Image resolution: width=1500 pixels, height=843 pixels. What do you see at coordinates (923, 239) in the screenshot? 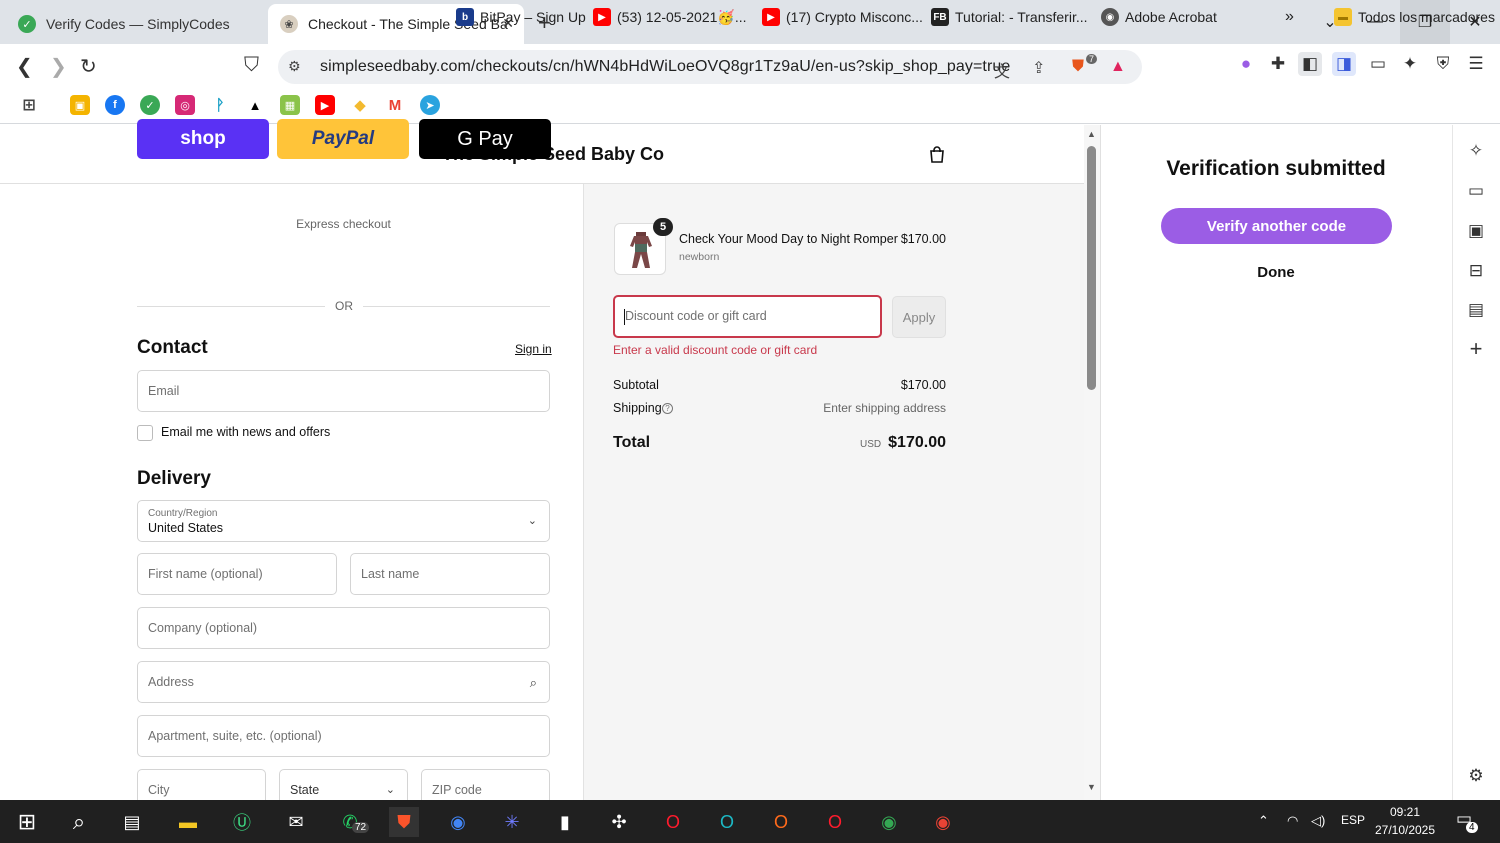
I see `product-price: $170.00` at bounding box center [923, 239].